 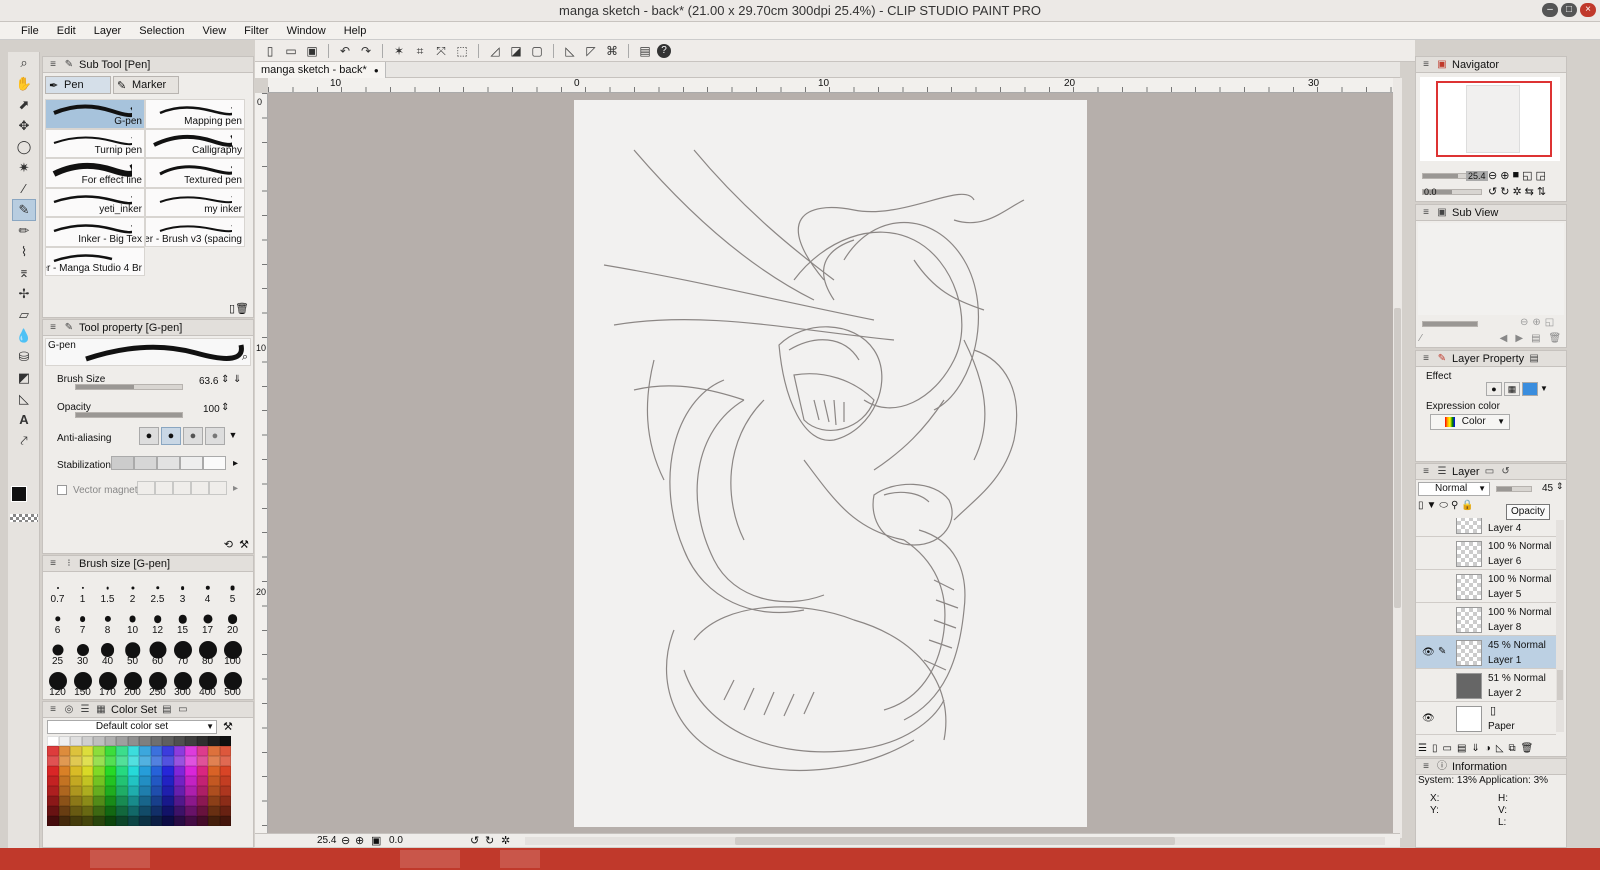 I want to click on brush-g-pen: G-pen, so click(x=95, y=114).